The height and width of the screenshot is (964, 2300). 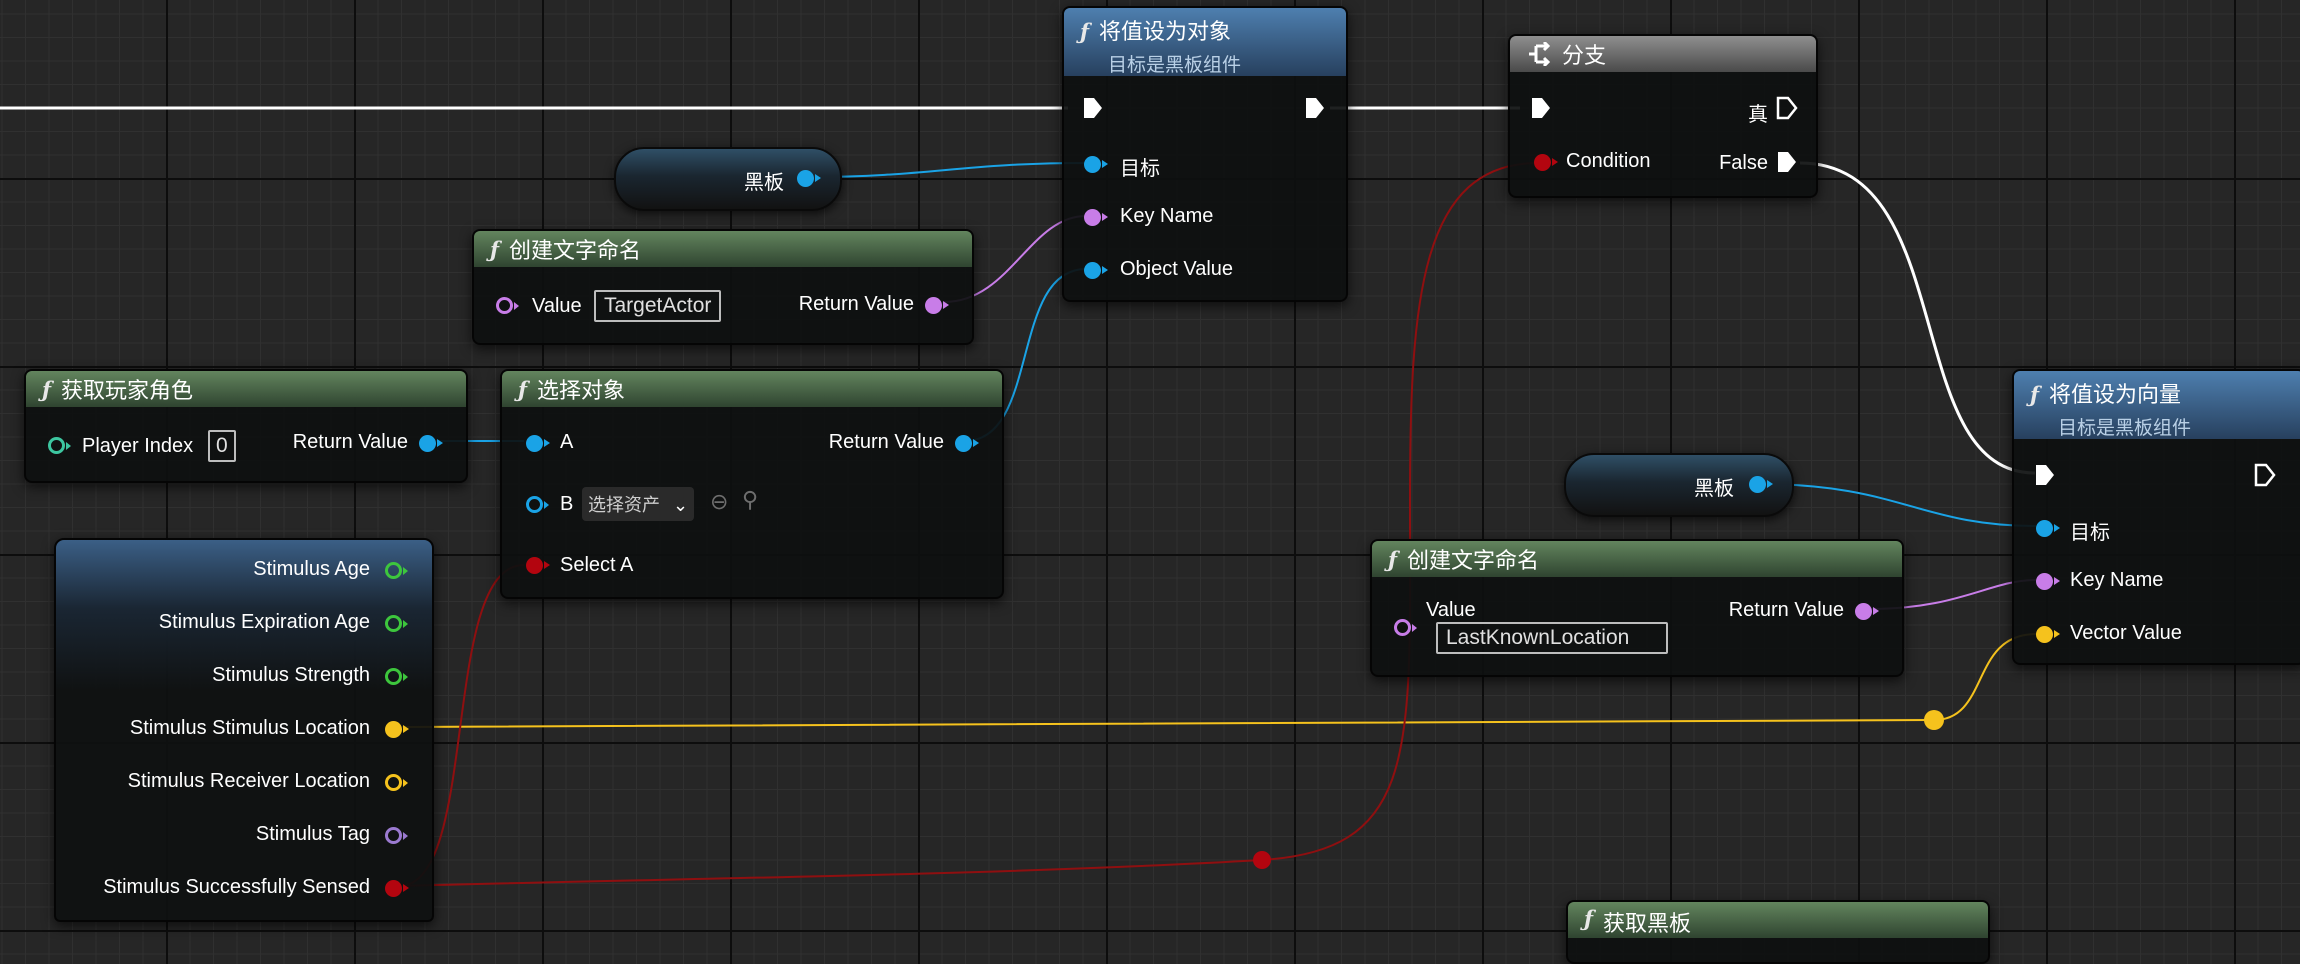 What do you see at coordinates (1787, 108) in the screenshot?
I see `exec-true-pin` at bounding box center [1787, 108].